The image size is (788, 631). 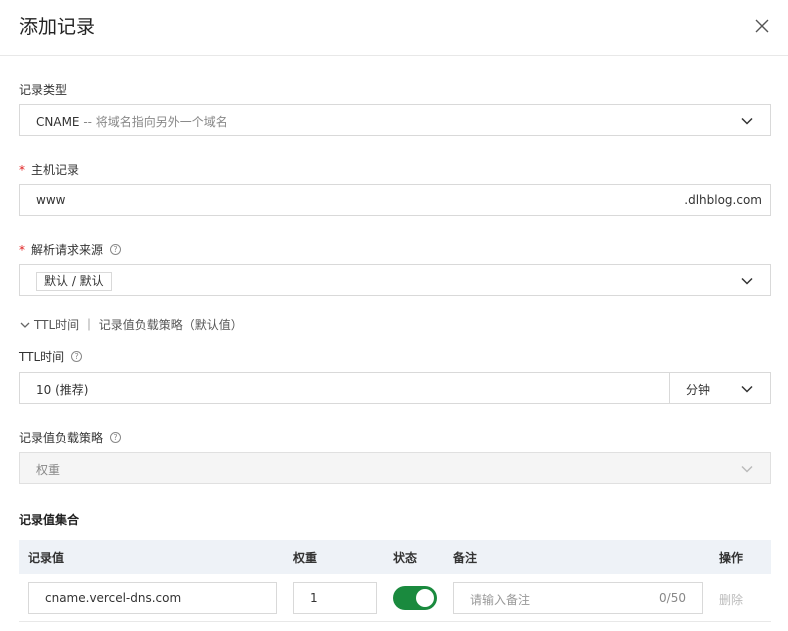 I want to click on advanced-settings-text: TTL时间 ｜ 记录值负载策略（默认值）, so click(x=138, y=325).